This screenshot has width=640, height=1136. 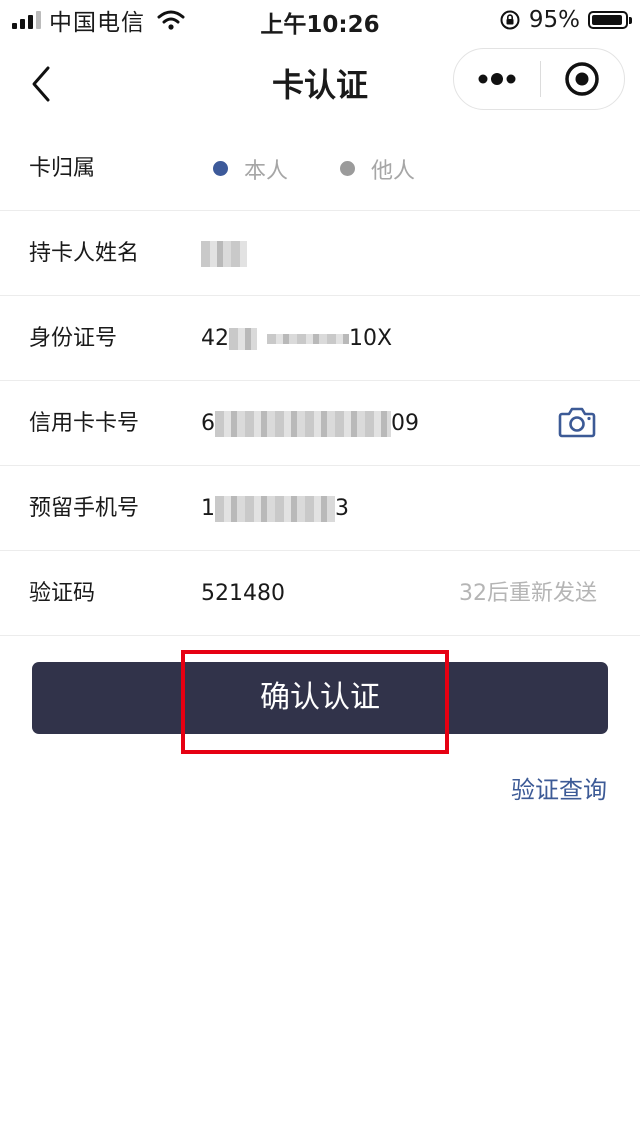 I want to click on verify-code-label: 验证码, so click(x=62, y=593).